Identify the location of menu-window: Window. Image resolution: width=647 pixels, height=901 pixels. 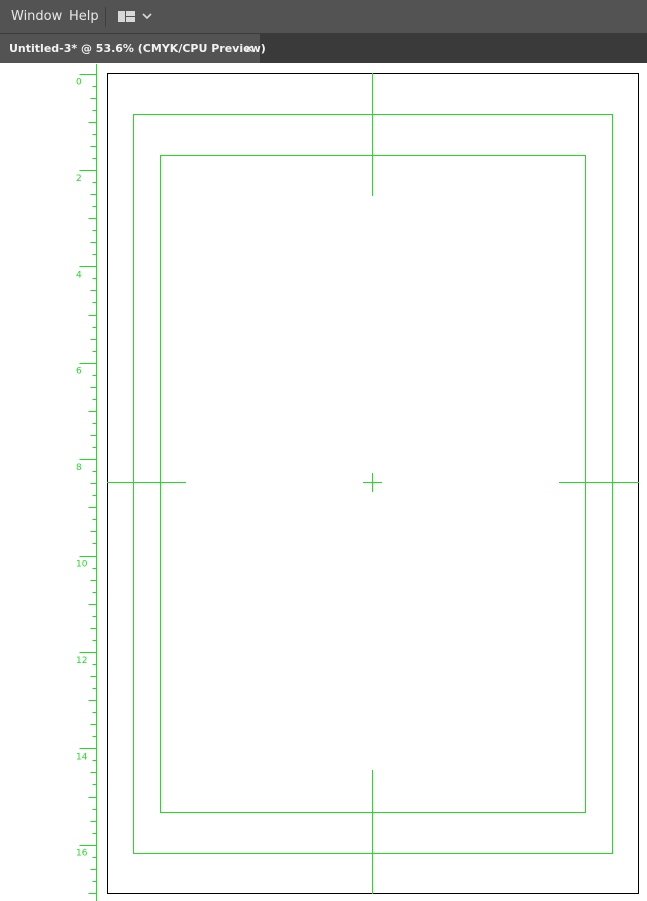
(36, 17).